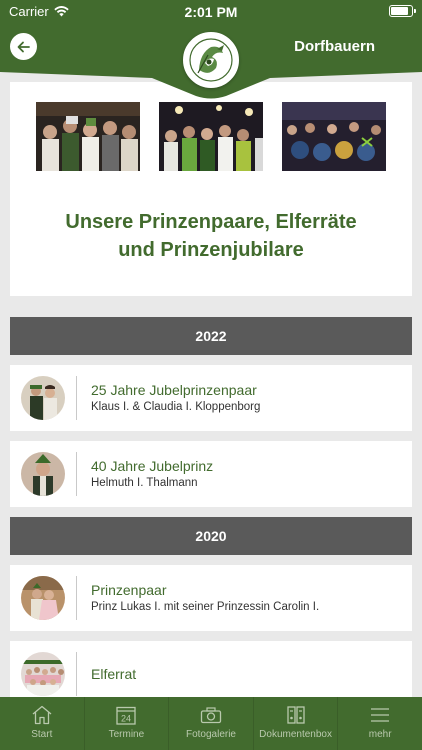 The height and width of the screenshot is (750, 422). I want to click on entry-subtitle: Klaus I. & Claudia I. Kloppenborg, so click(176, 407).